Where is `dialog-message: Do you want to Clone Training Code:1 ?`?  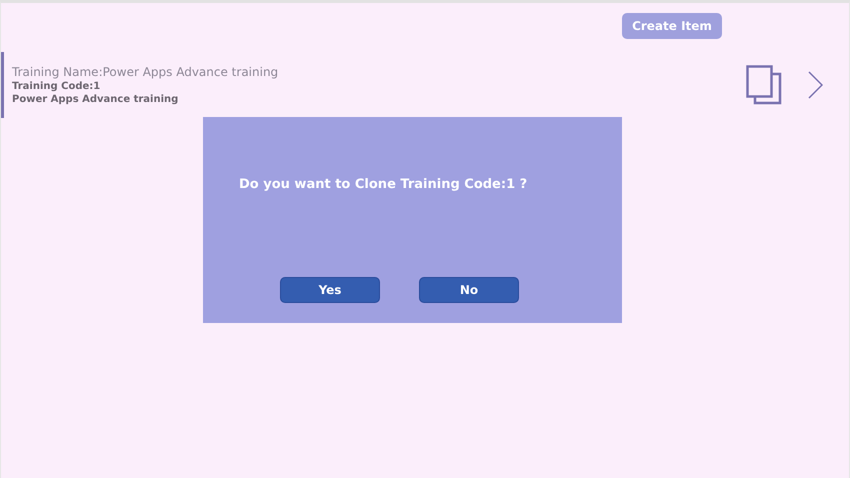
dialog-message: Do you want to Clone Training Code:1 ? is located at coordinates (383, 184).